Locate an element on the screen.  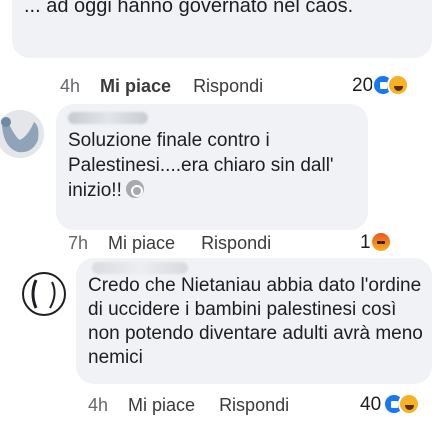
comment-text: ... ad oggi hanno governato nel caos. is located at coordinates (224, 9).